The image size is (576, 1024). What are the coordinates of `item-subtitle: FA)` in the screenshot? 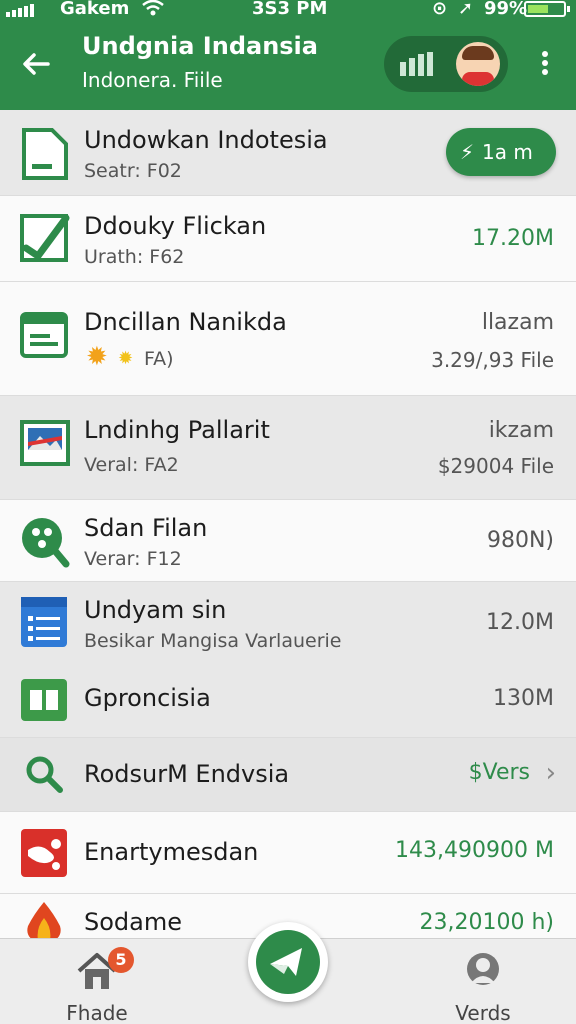 It's located at (159, 359).